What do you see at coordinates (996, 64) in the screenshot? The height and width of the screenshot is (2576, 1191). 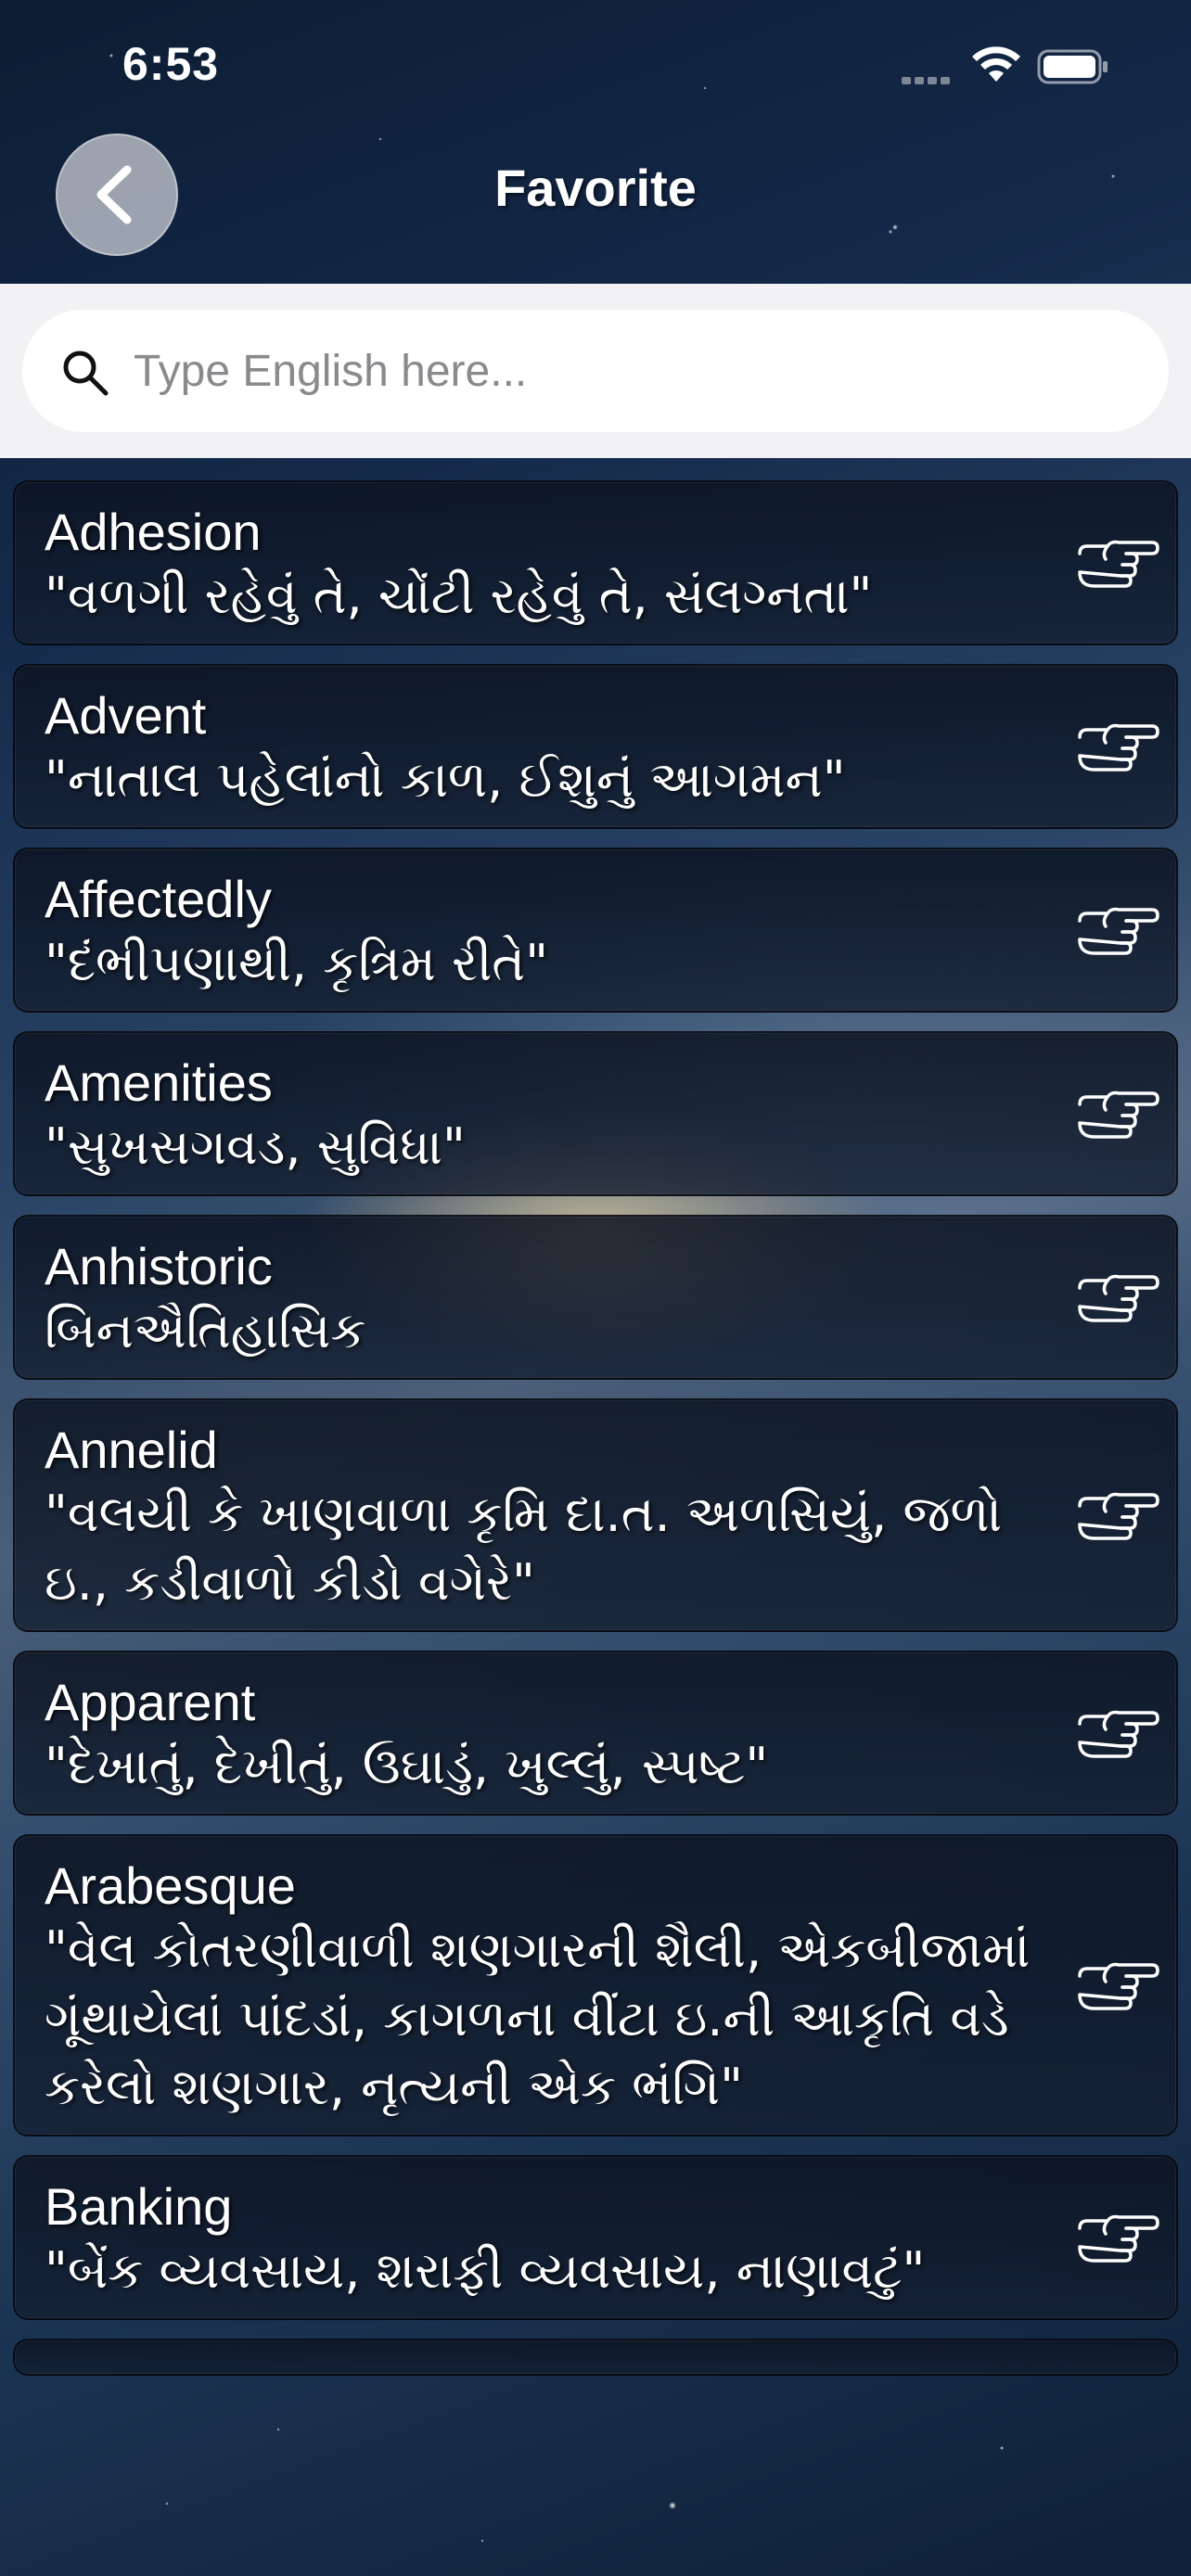 I see `wifi-icon` at bounding box center [996, 64].